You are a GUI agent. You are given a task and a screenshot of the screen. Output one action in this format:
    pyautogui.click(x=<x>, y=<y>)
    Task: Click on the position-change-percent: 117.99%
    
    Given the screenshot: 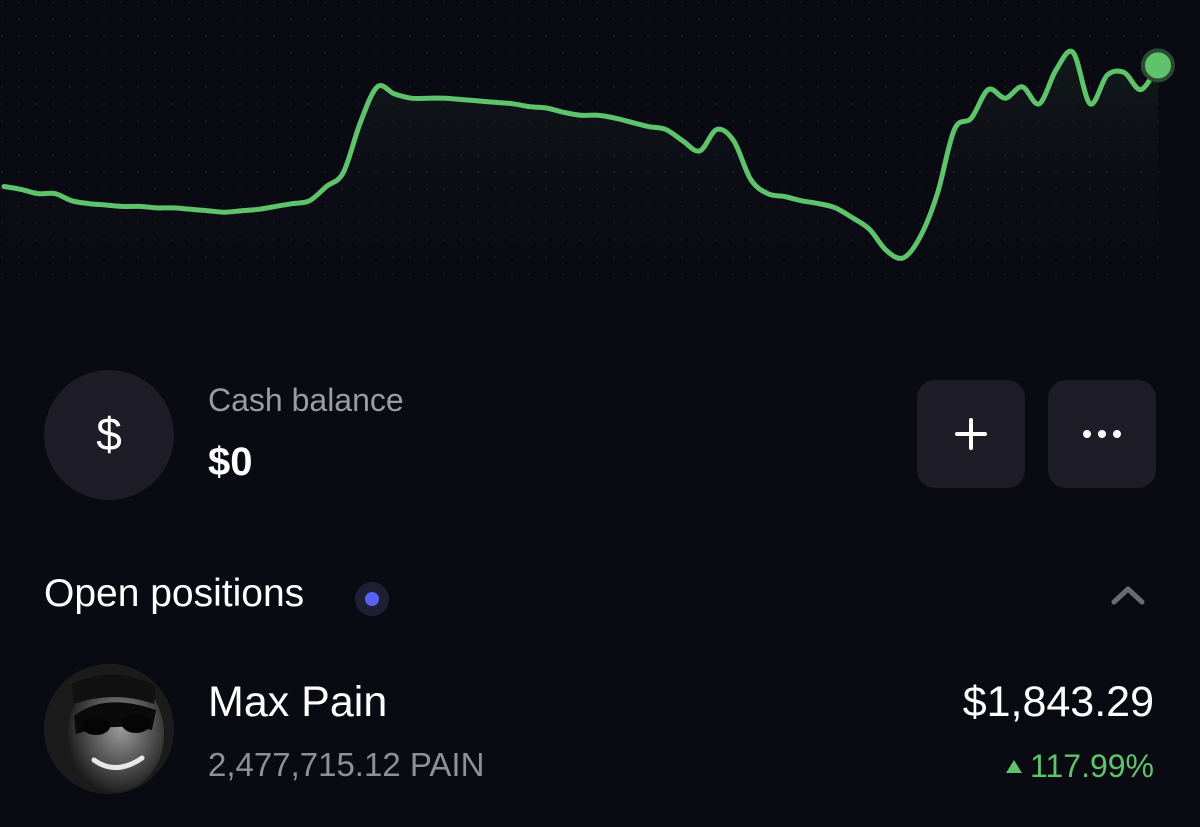 What is the action you would take?
    pyautogui.click(x=1092, y=766)
    